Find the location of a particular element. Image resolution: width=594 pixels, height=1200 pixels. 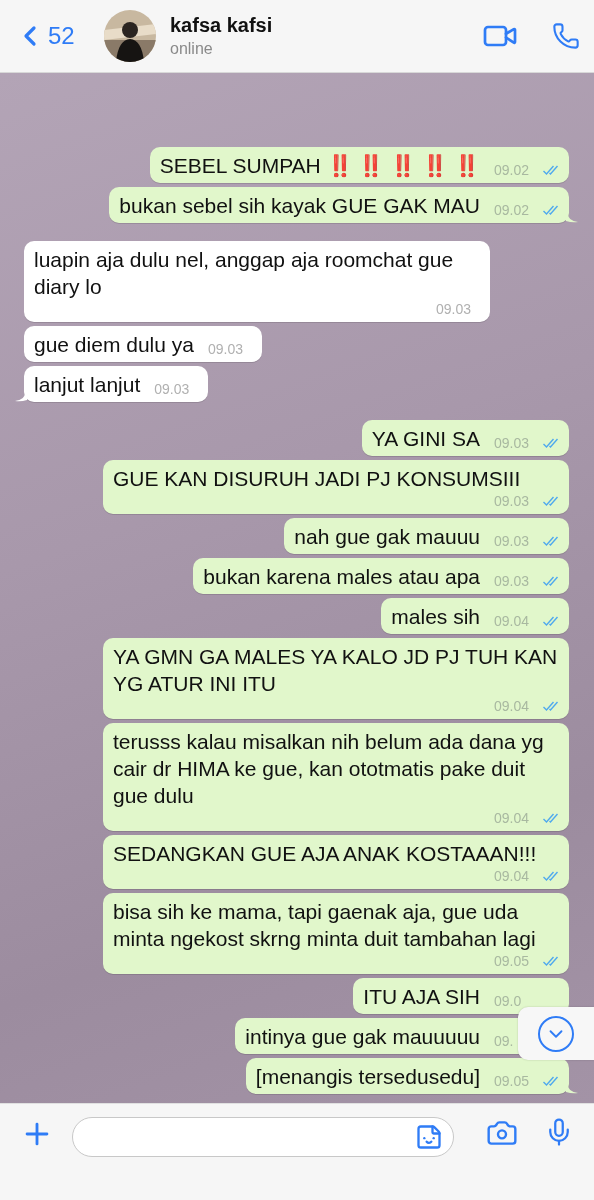

message-text: [menangis tersedusedu] is located at coordinates (367, 1077).